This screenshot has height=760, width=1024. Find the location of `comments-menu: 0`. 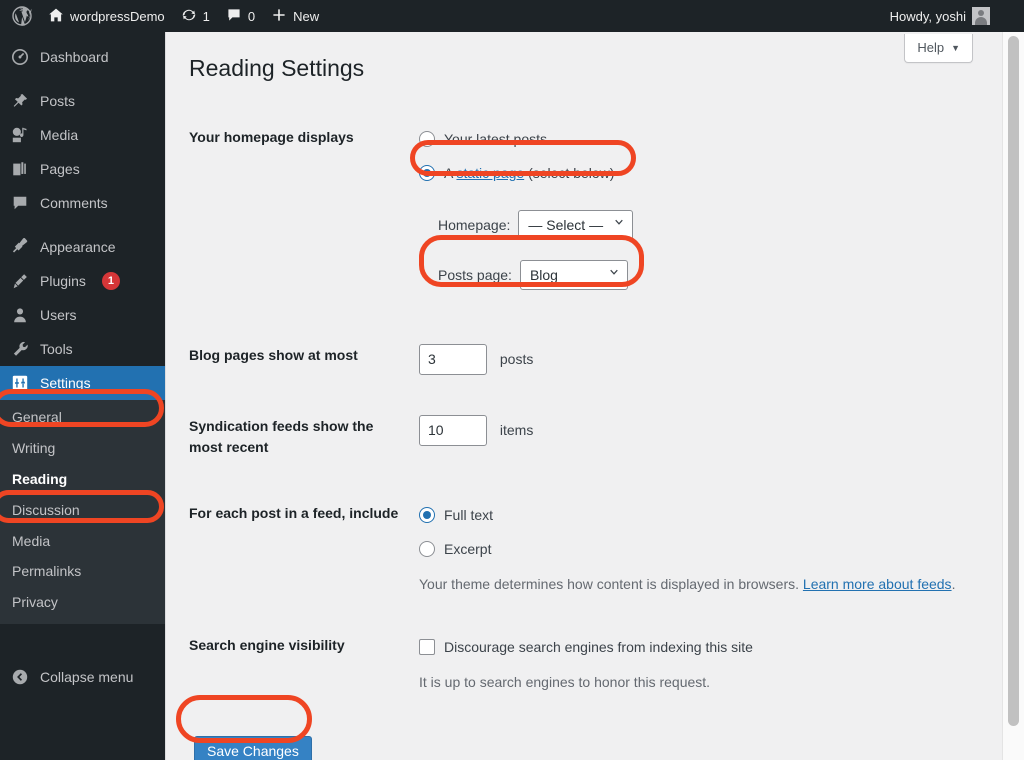

comments-menu: 0 is located at coordinates (240, 16).